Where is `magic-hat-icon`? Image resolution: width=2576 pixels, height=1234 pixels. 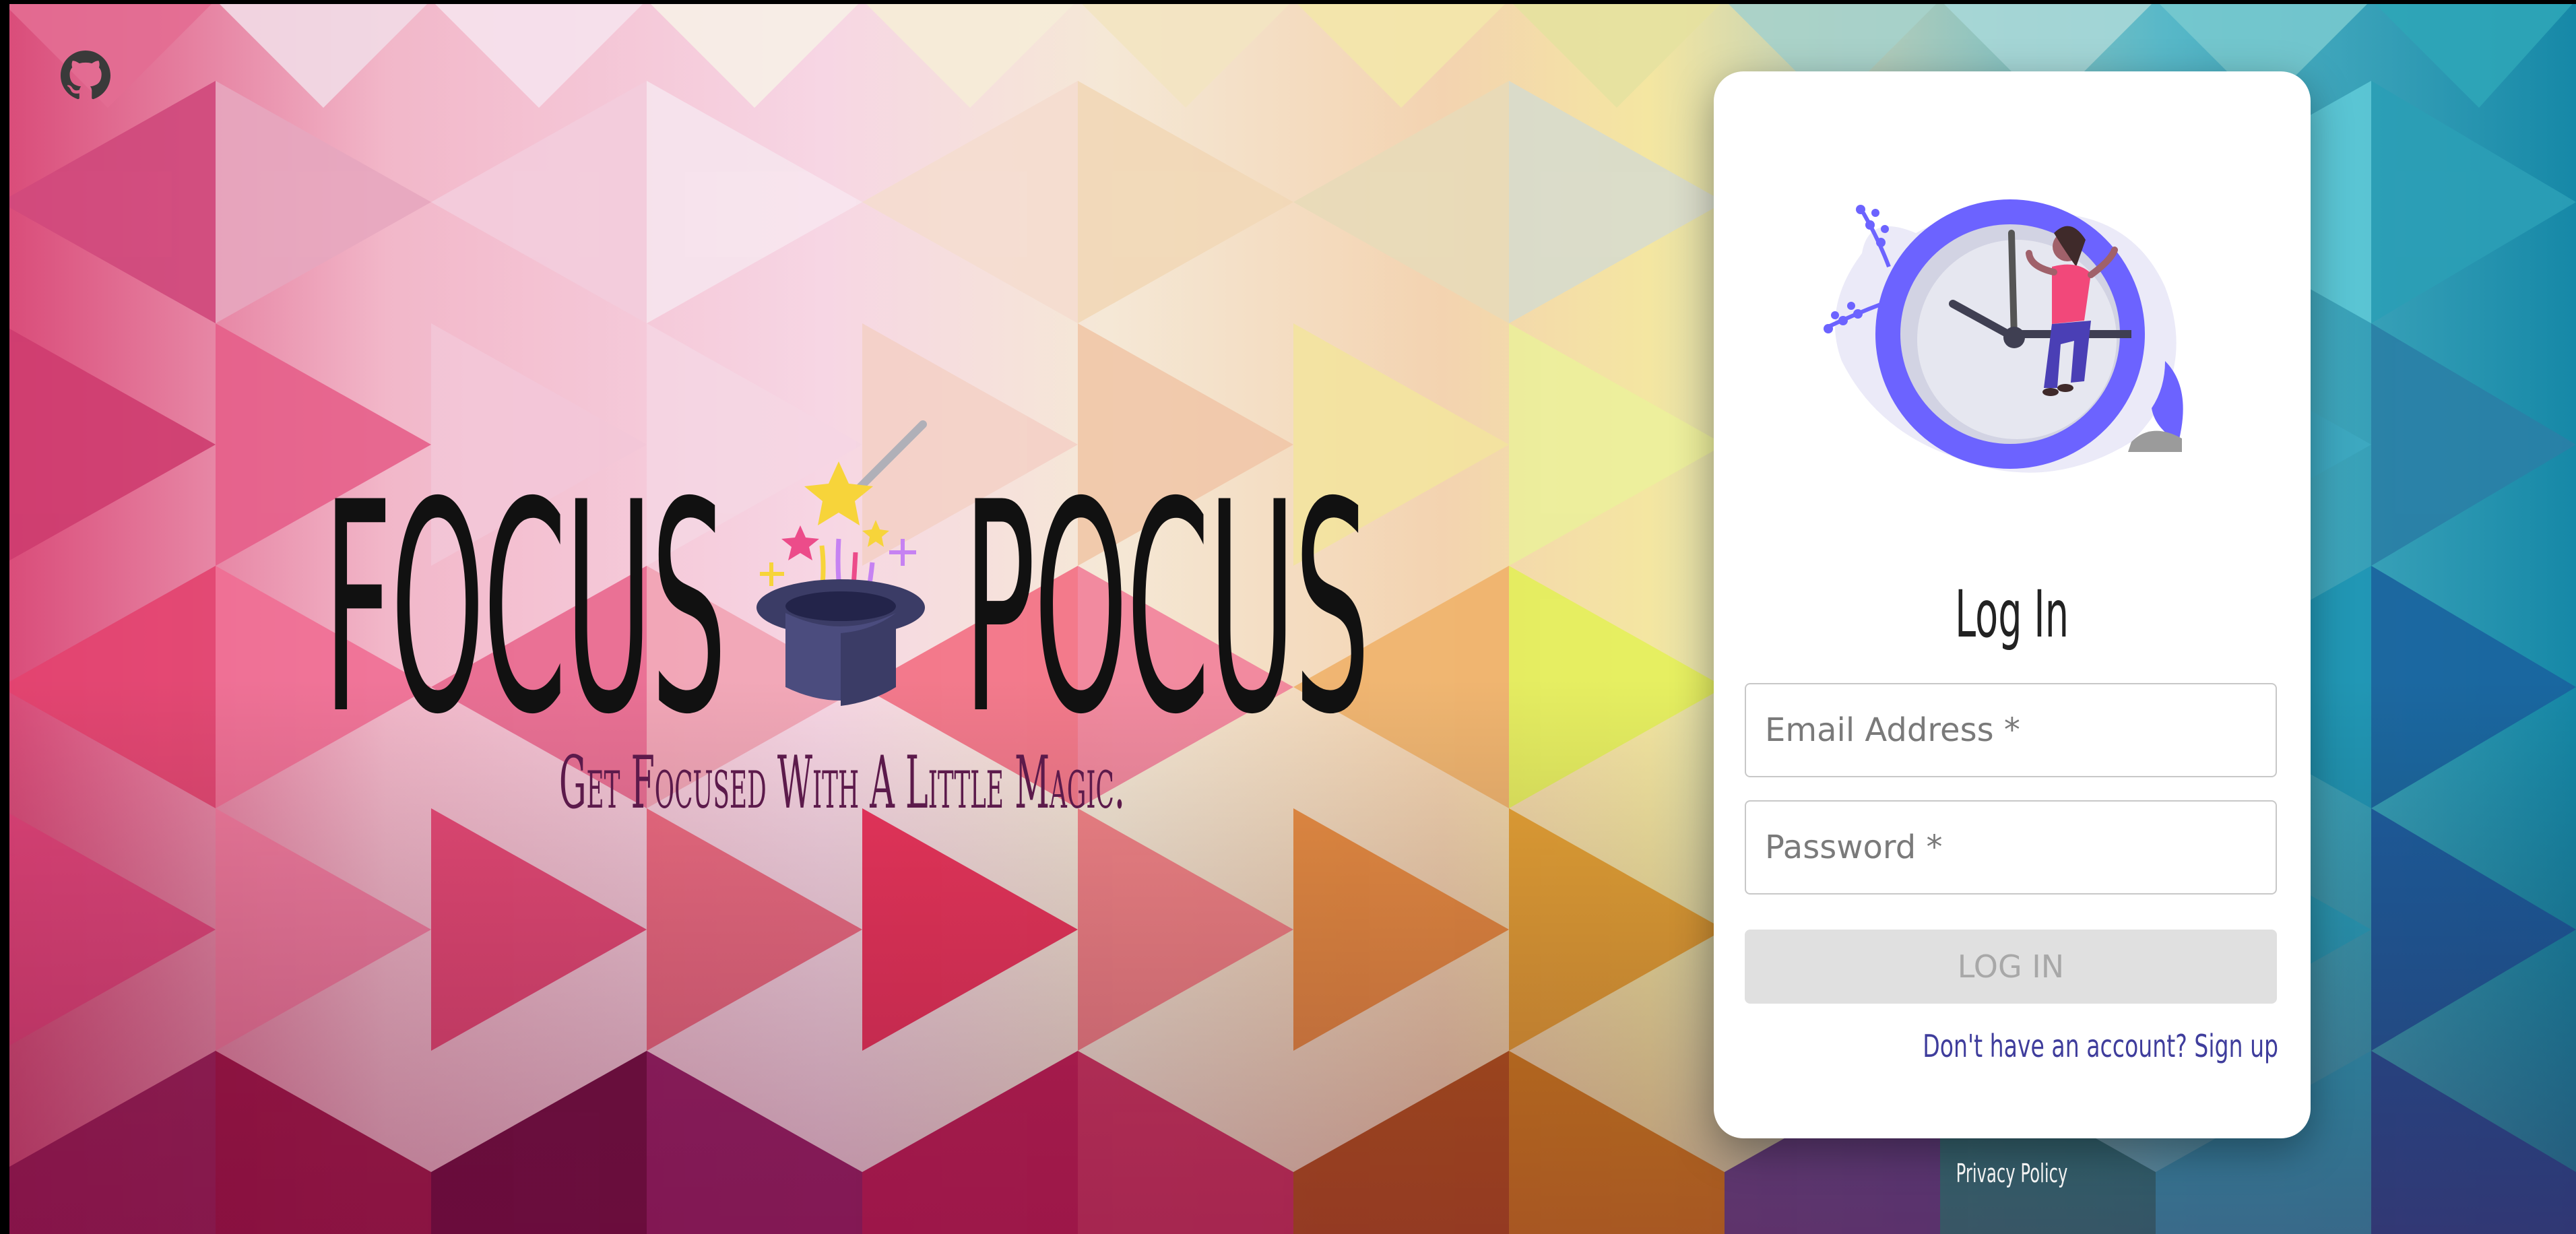
magic-hat-icon is located at coordinates (842, 563).